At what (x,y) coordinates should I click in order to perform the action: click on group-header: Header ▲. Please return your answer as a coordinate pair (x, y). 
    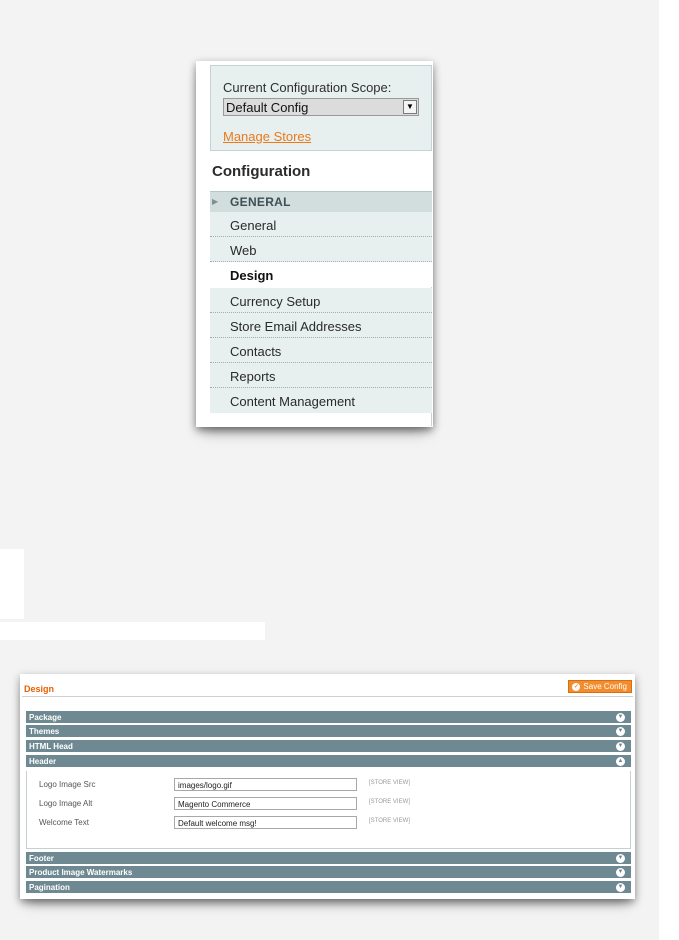
    Looking at the image, I should click on (328, 761).